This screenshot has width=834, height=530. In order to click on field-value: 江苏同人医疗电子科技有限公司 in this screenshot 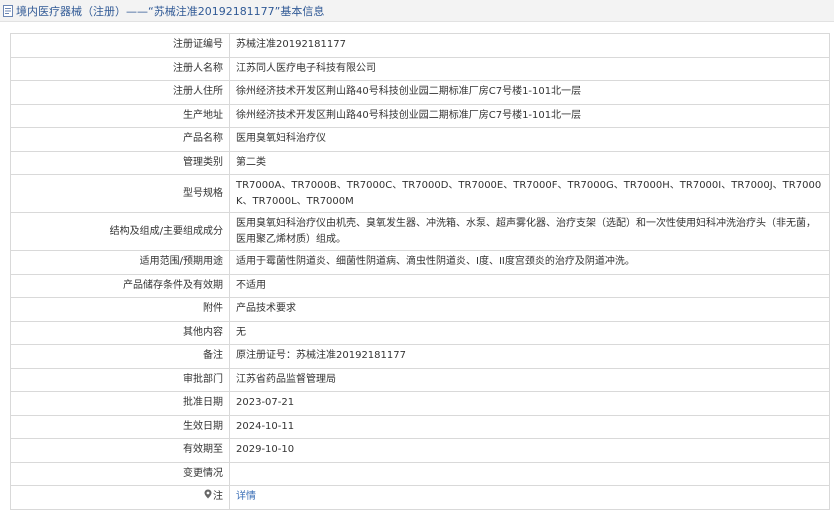, I will do `click(529, 68)`.